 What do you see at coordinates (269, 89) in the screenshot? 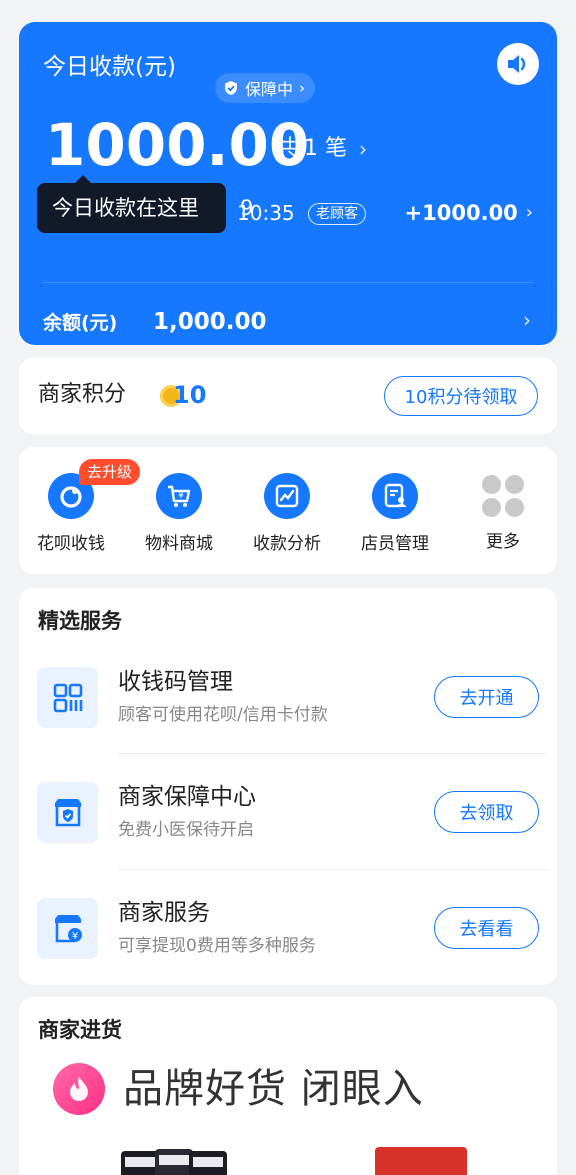
I see `guarantee-label: 保障中` at bounding box center [269, 89].